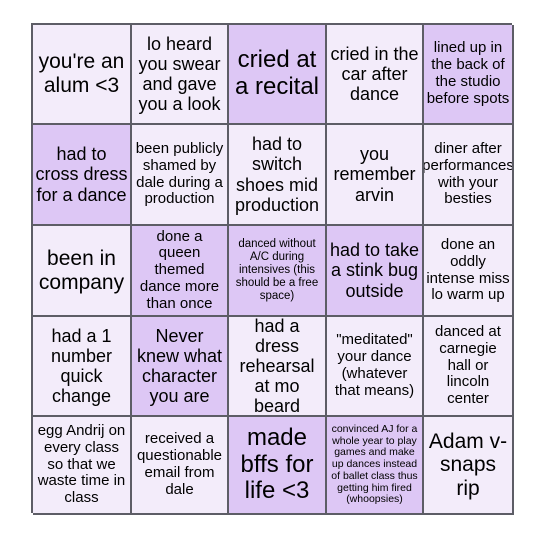 Image resolution: width=544 pixels, height=544 pixels. What do you see at coordinates (375, 75) in the screenshot?
I see `bingo-cell-r1c4: cried in the car after dance` at bounding box center [375, 75].